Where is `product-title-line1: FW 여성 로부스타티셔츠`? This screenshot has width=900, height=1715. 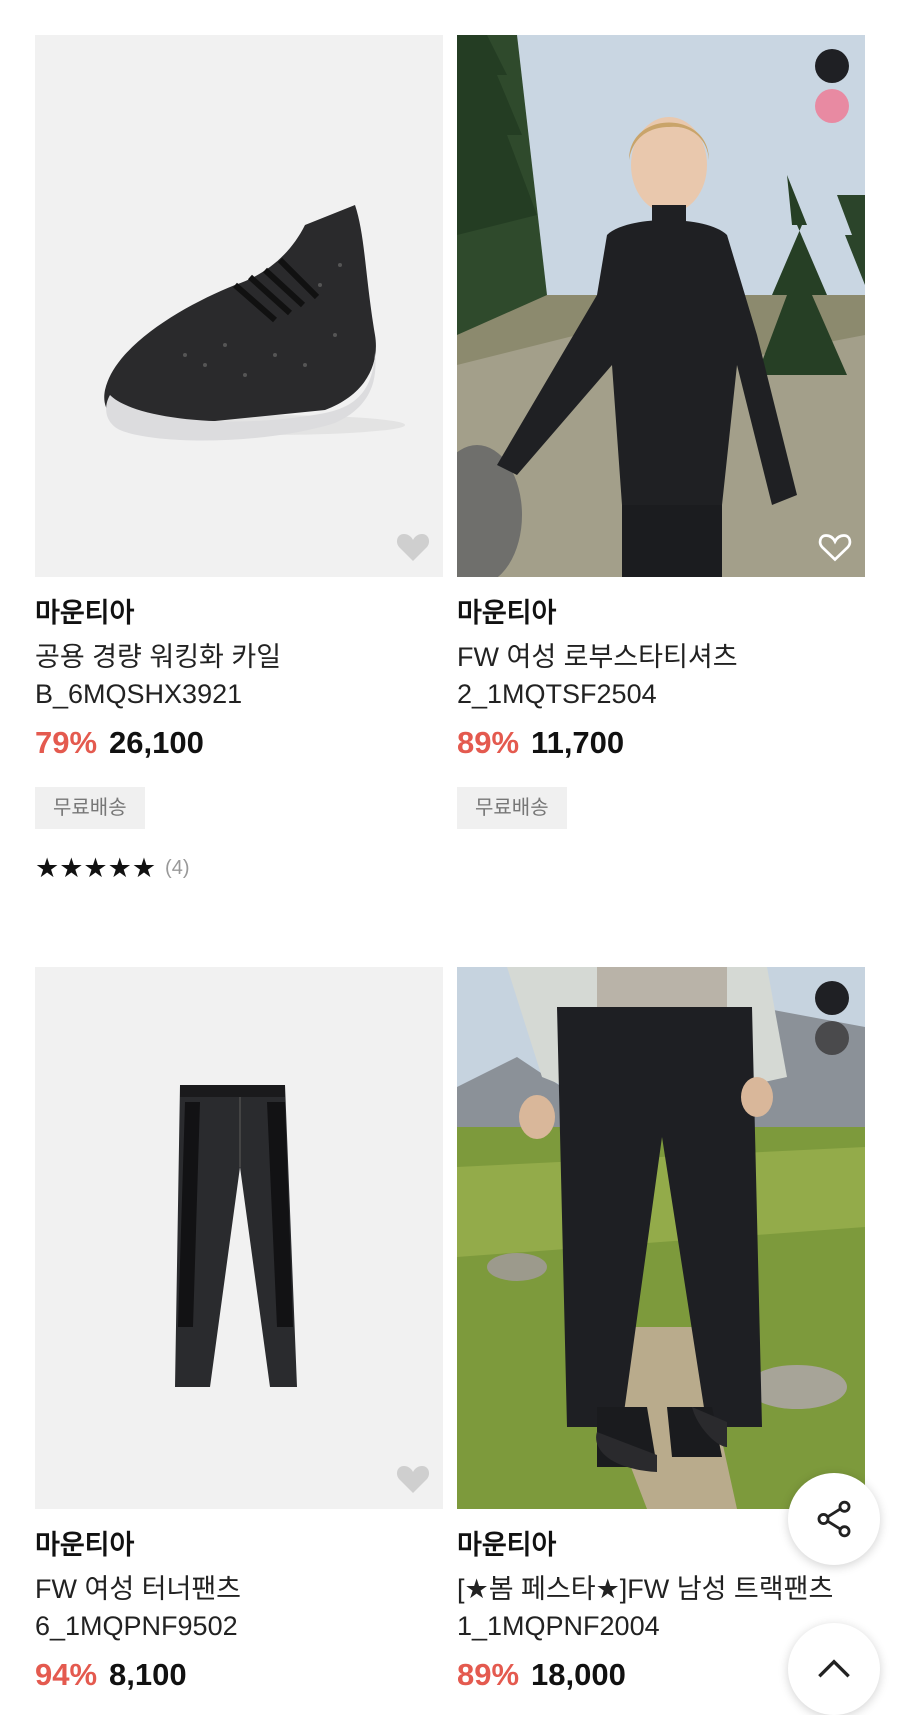 product-title-line1: FW 여성 로부스타티셔츠 is located at coordinates (597, 657).